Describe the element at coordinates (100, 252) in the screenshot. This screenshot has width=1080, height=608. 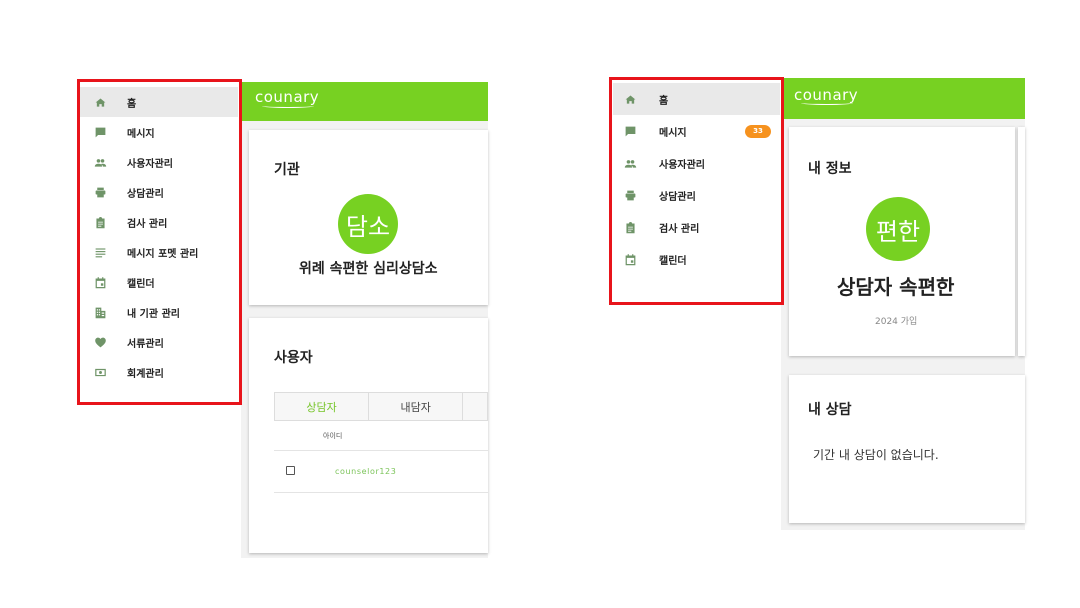
I see `lines-icon` at that location.